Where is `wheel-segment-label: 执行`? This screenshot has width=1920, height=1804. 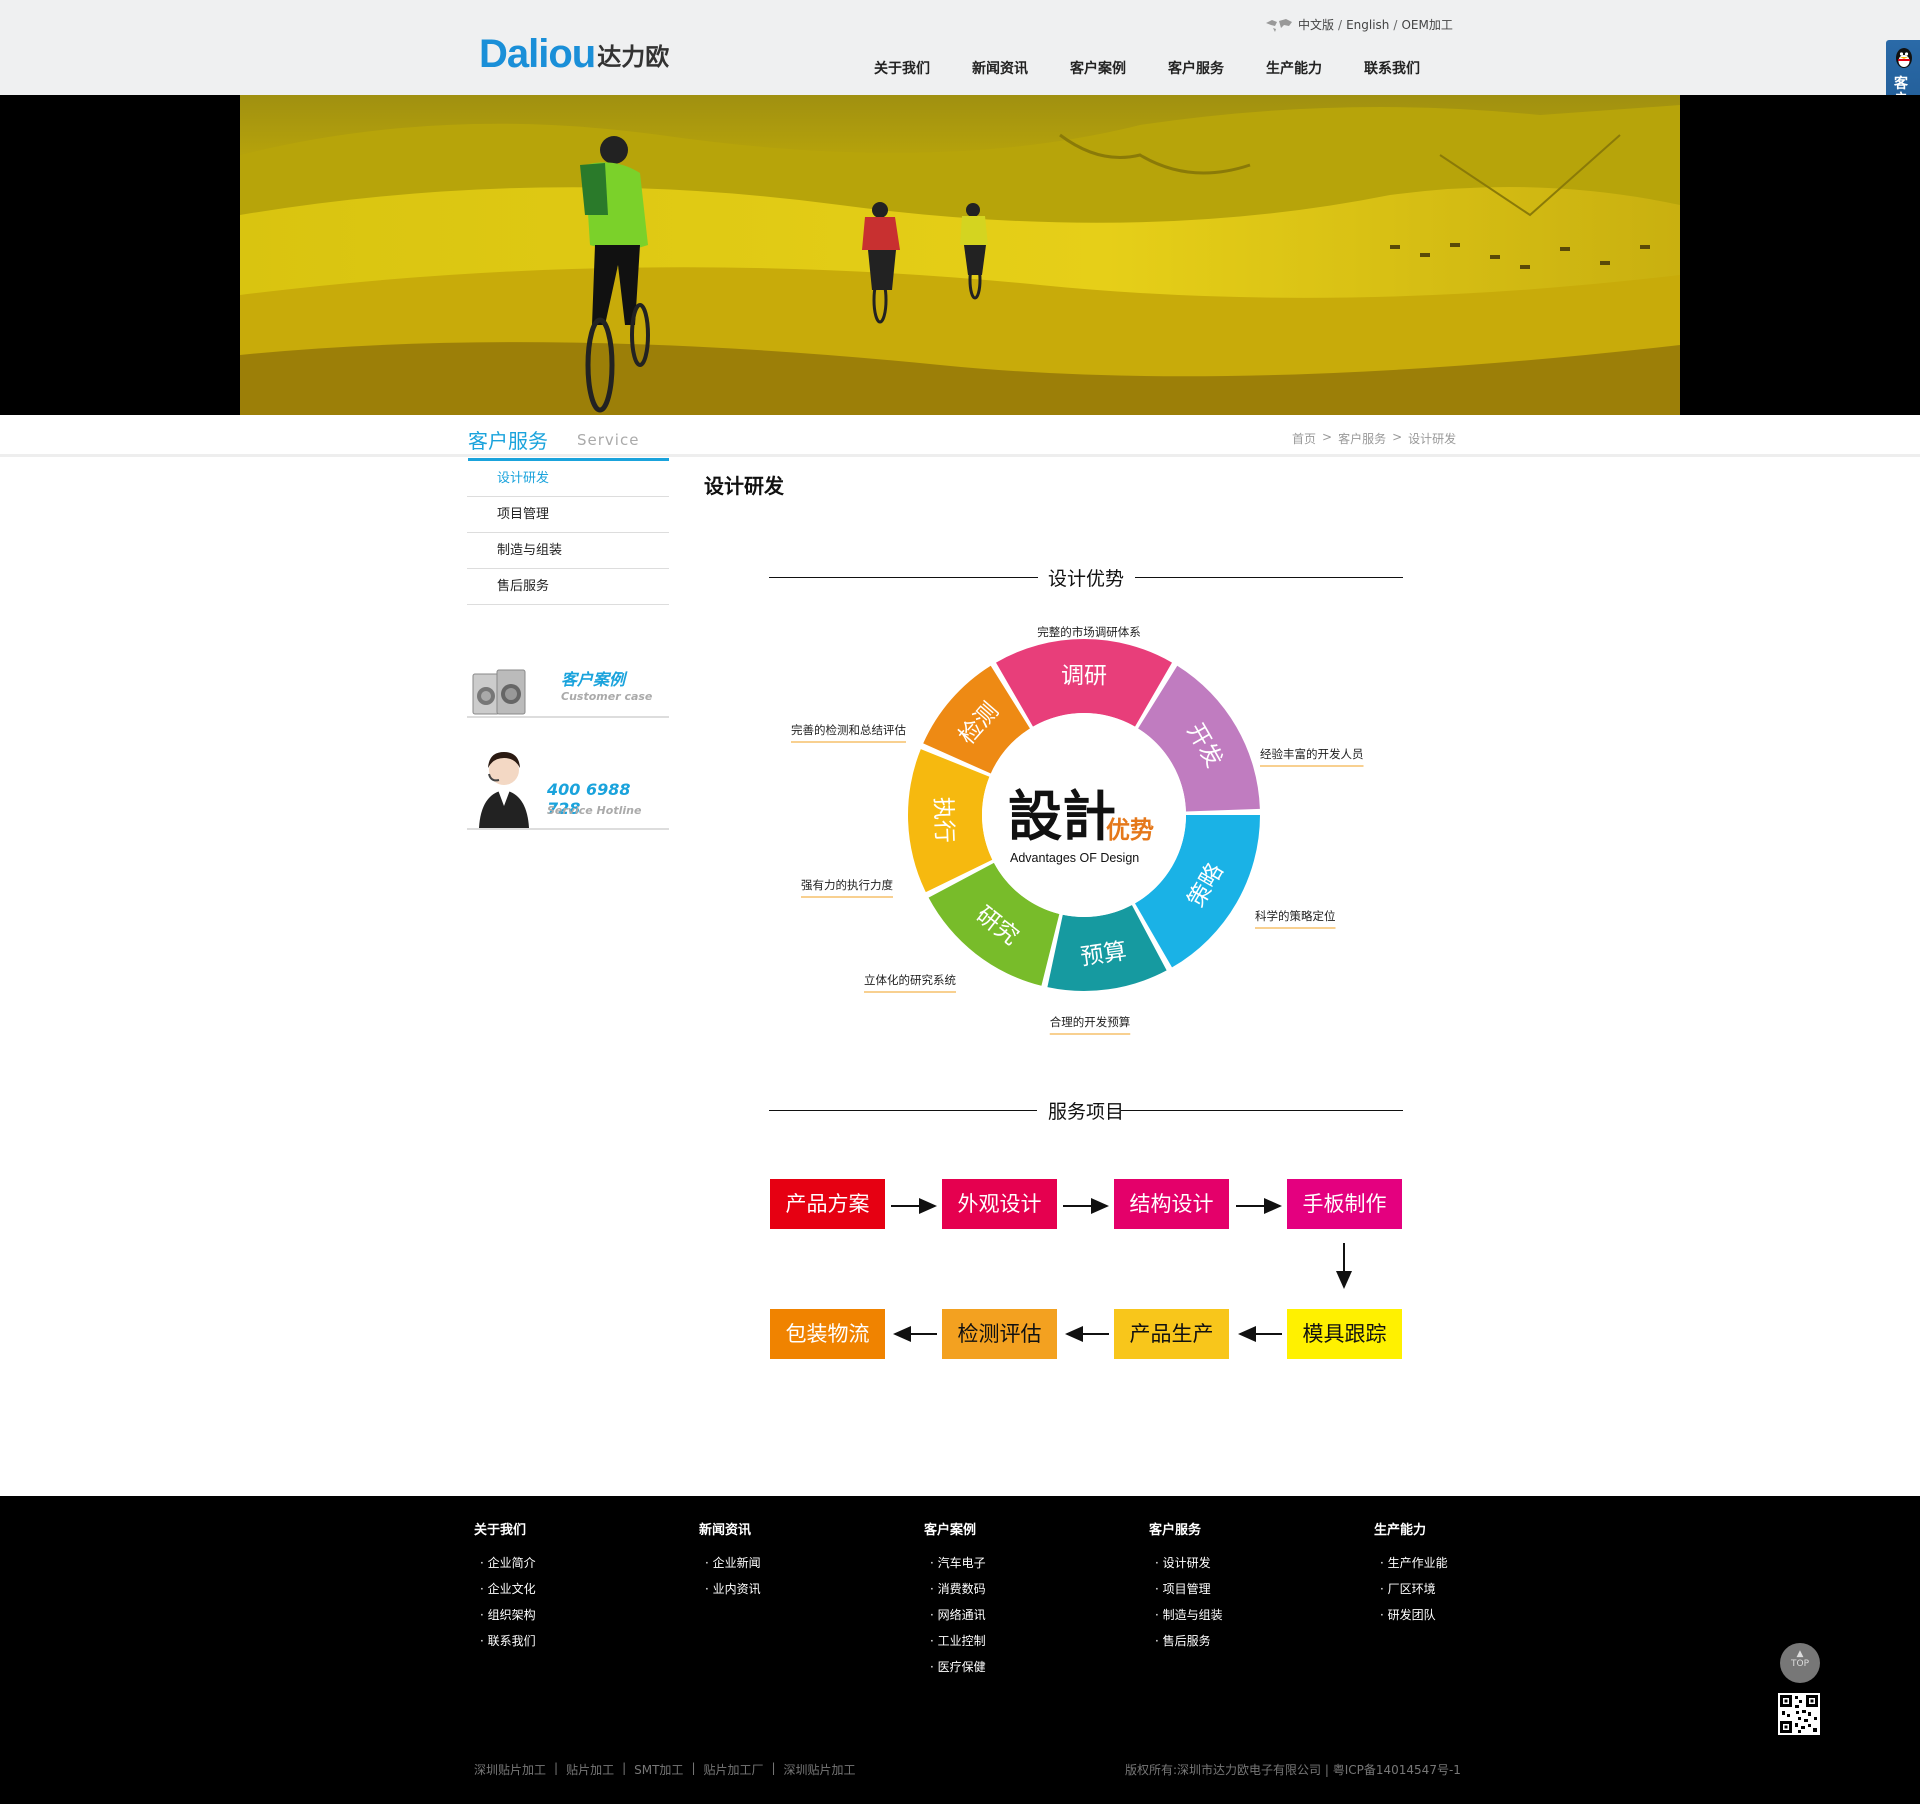
wheel-segment-label: 执行 is located at coordinates (943, 819).